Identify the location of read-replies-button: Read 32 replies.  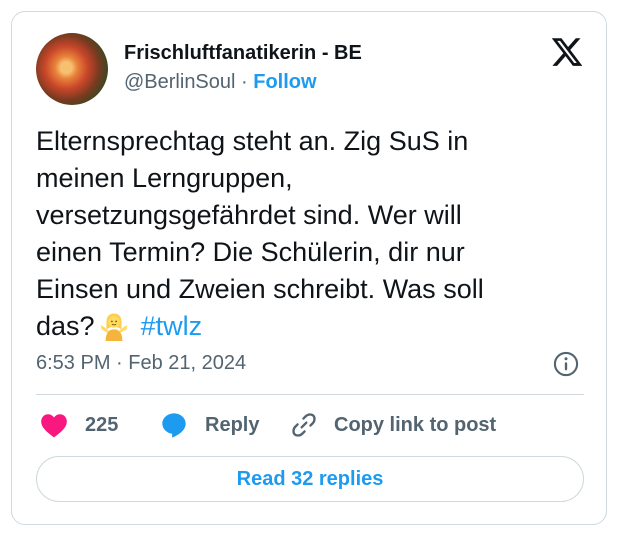
(310, 479).